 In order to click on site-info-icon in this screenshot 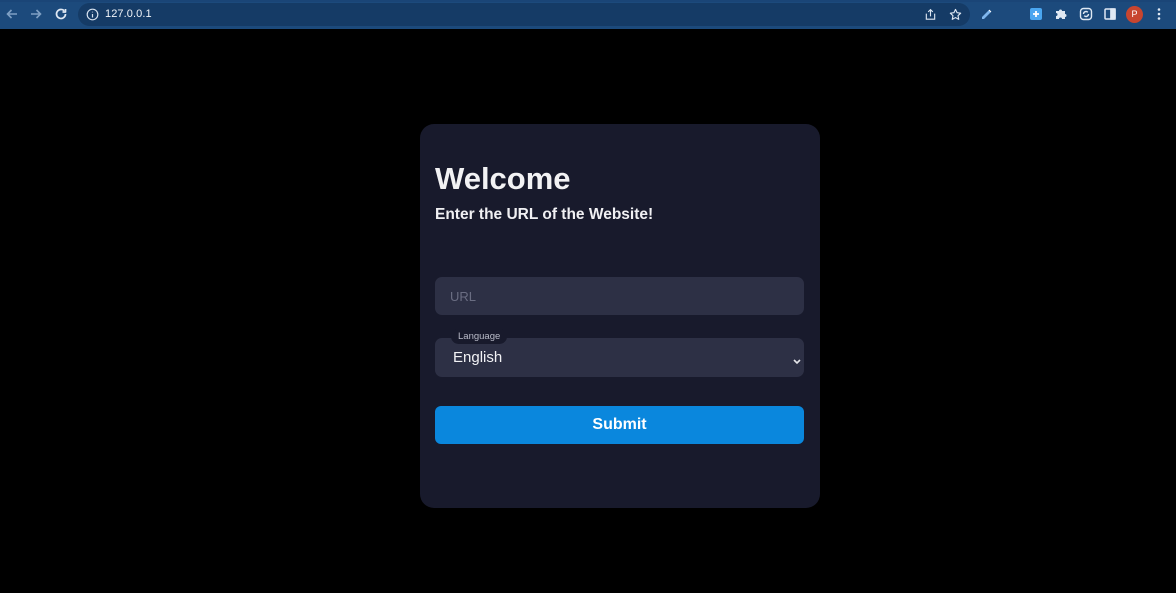, I will do `click(92, 14)`.